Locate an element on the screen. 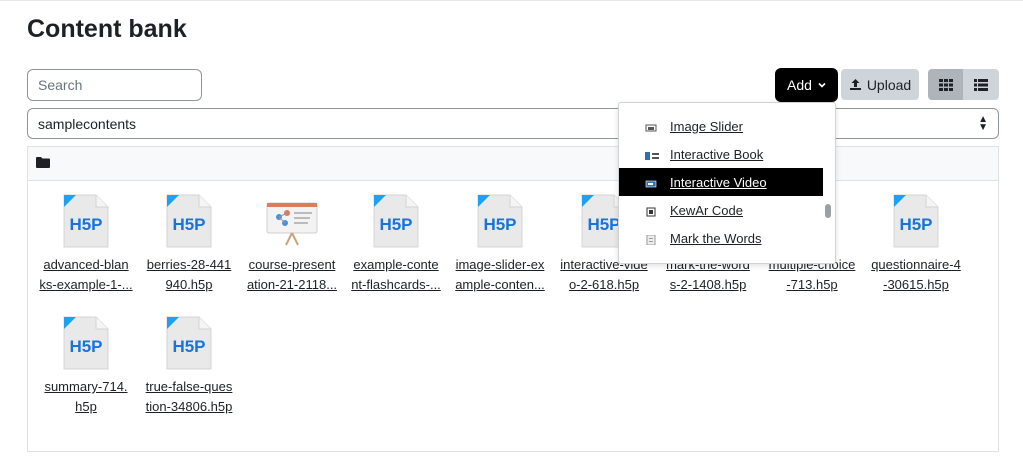 This screenshot has width=1023, height=460. presentation-file-icon is located at coordinates (292, 221).